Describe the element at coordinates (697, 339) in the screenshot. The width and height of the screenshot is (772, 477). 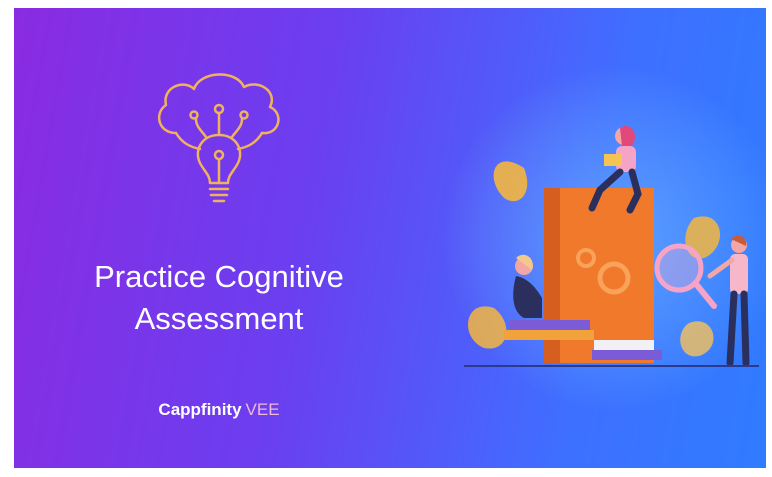
I see `leaf-bottom-right` at that location.